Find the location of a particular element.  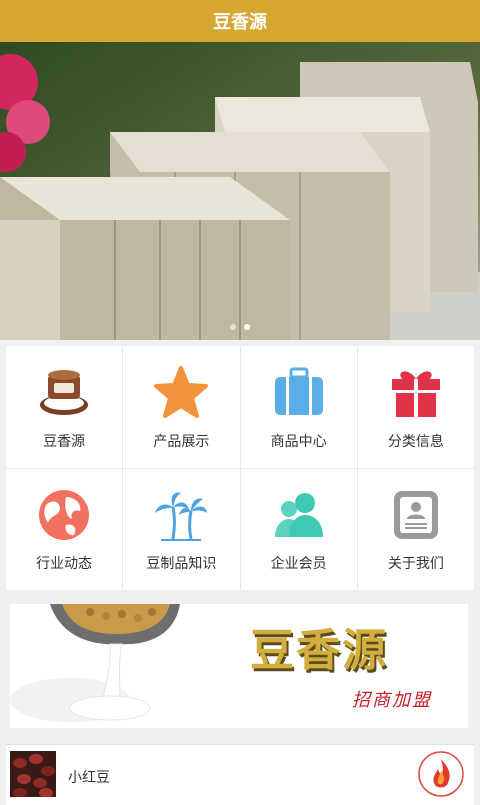

nav-item-products: 产品展示 is located at coordinates (181, 407).